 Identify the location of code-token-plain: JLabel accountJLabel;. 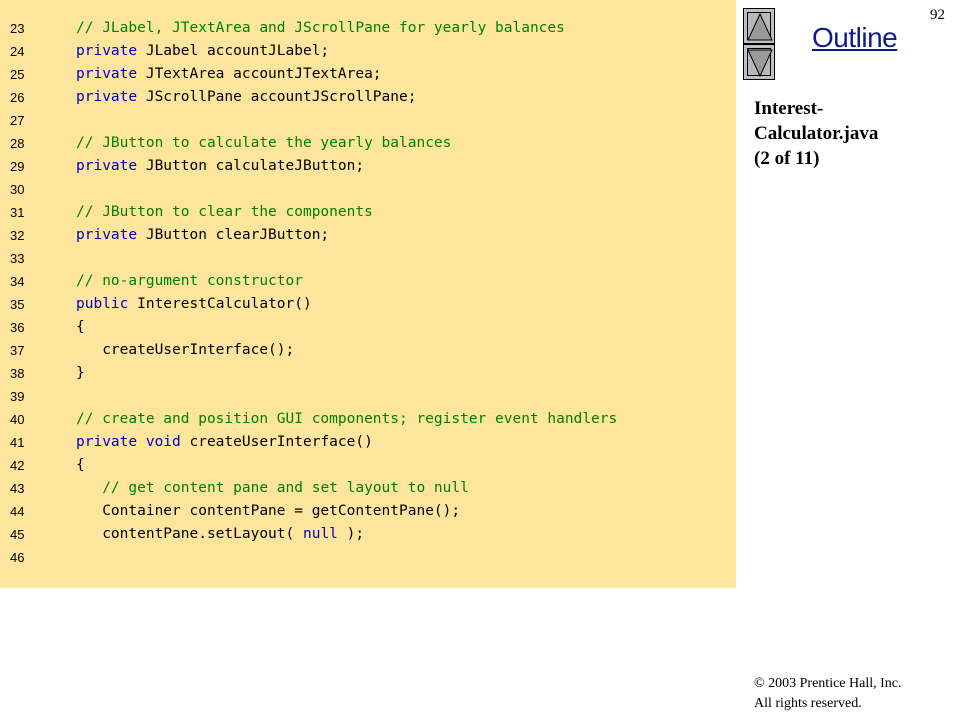
(233, 51).